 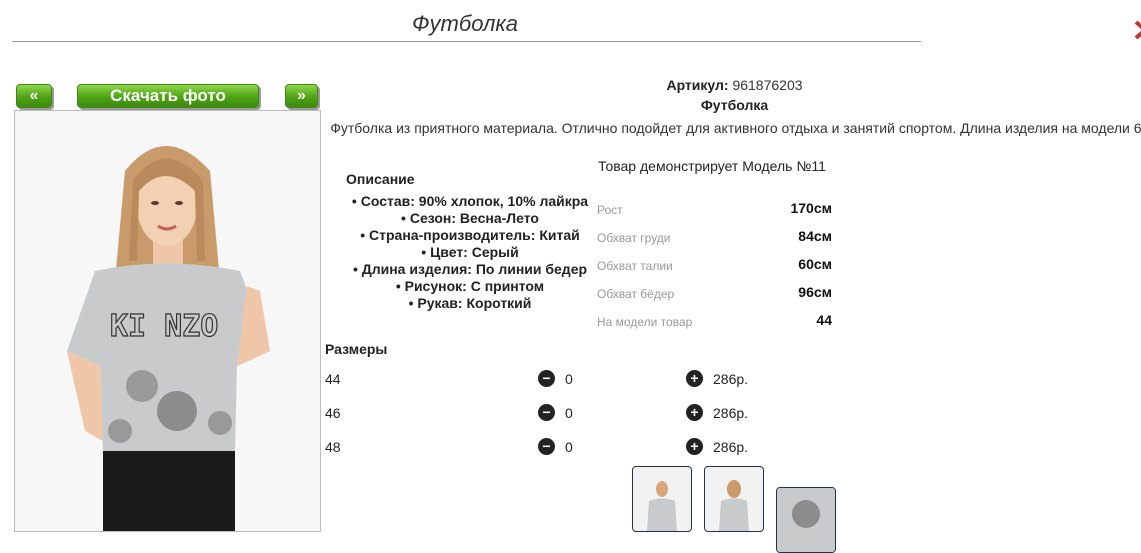 I want to click on measurement-row: Обхват бёдер 96см, so click(x=714, y=298).